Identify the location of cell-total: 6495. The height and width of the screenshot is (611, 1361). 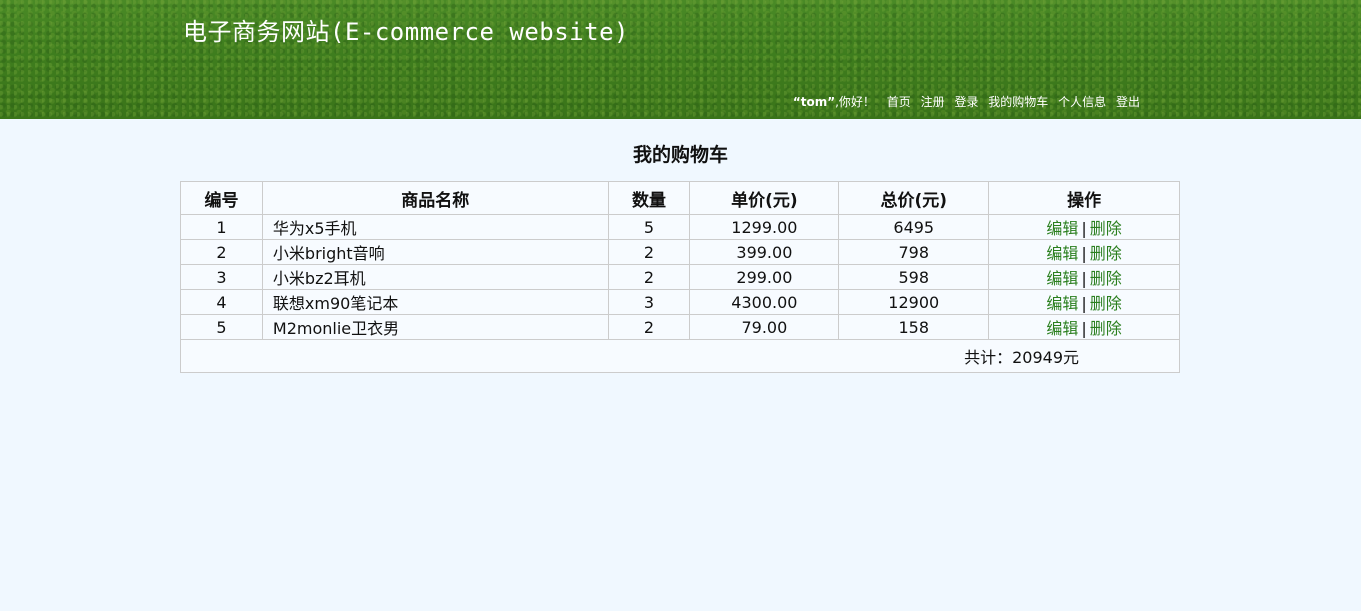
(914, 227).